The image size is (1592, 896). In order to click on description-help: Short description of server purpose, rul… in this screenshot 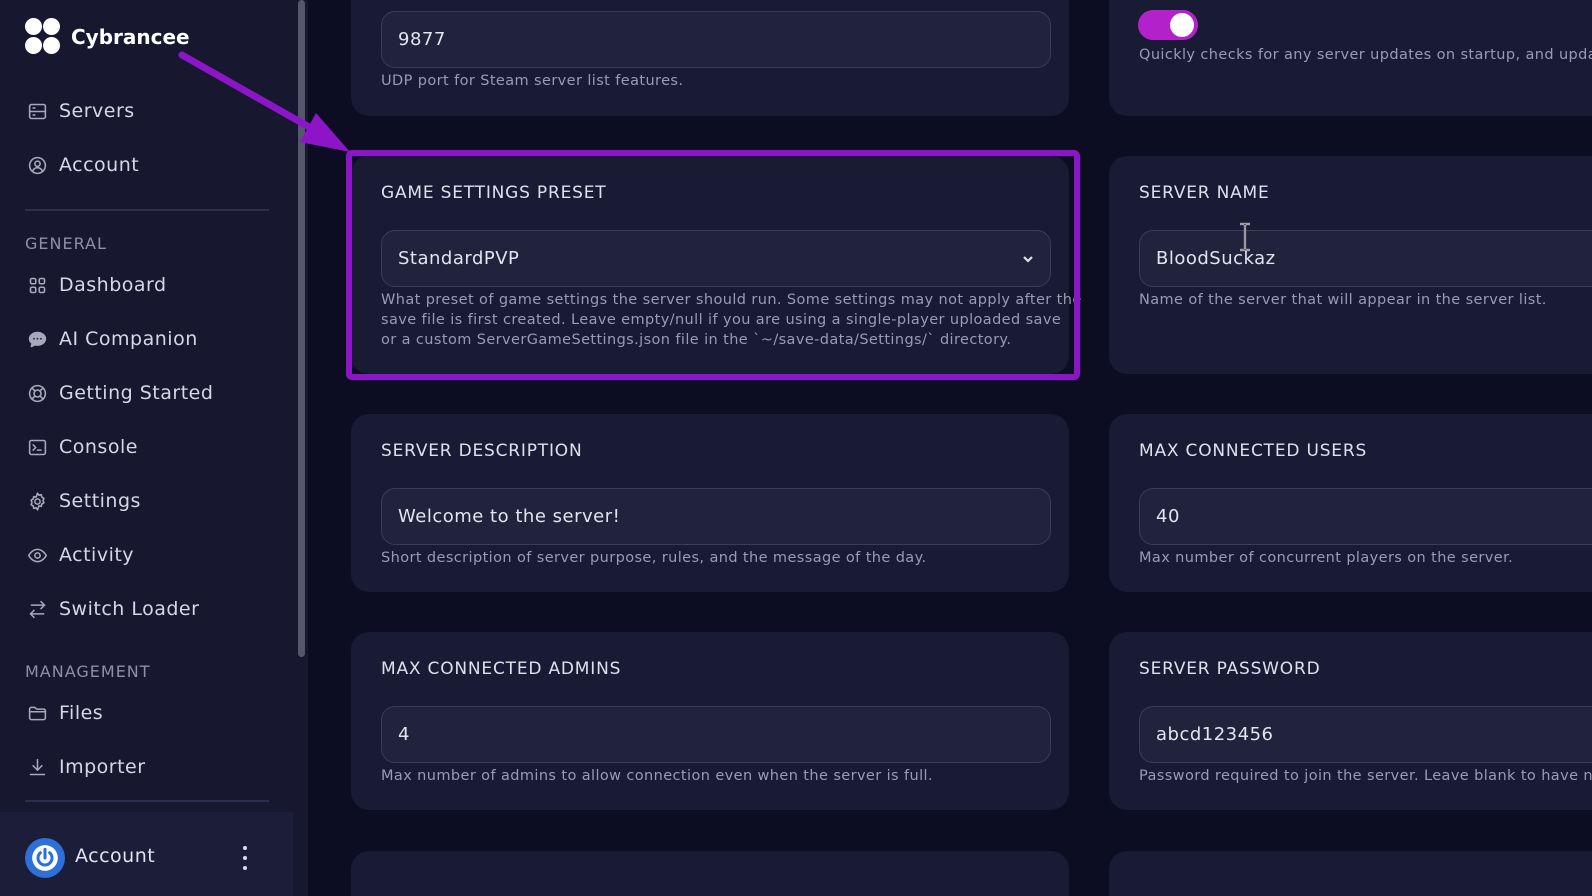, I will do `click(654, 558)`.